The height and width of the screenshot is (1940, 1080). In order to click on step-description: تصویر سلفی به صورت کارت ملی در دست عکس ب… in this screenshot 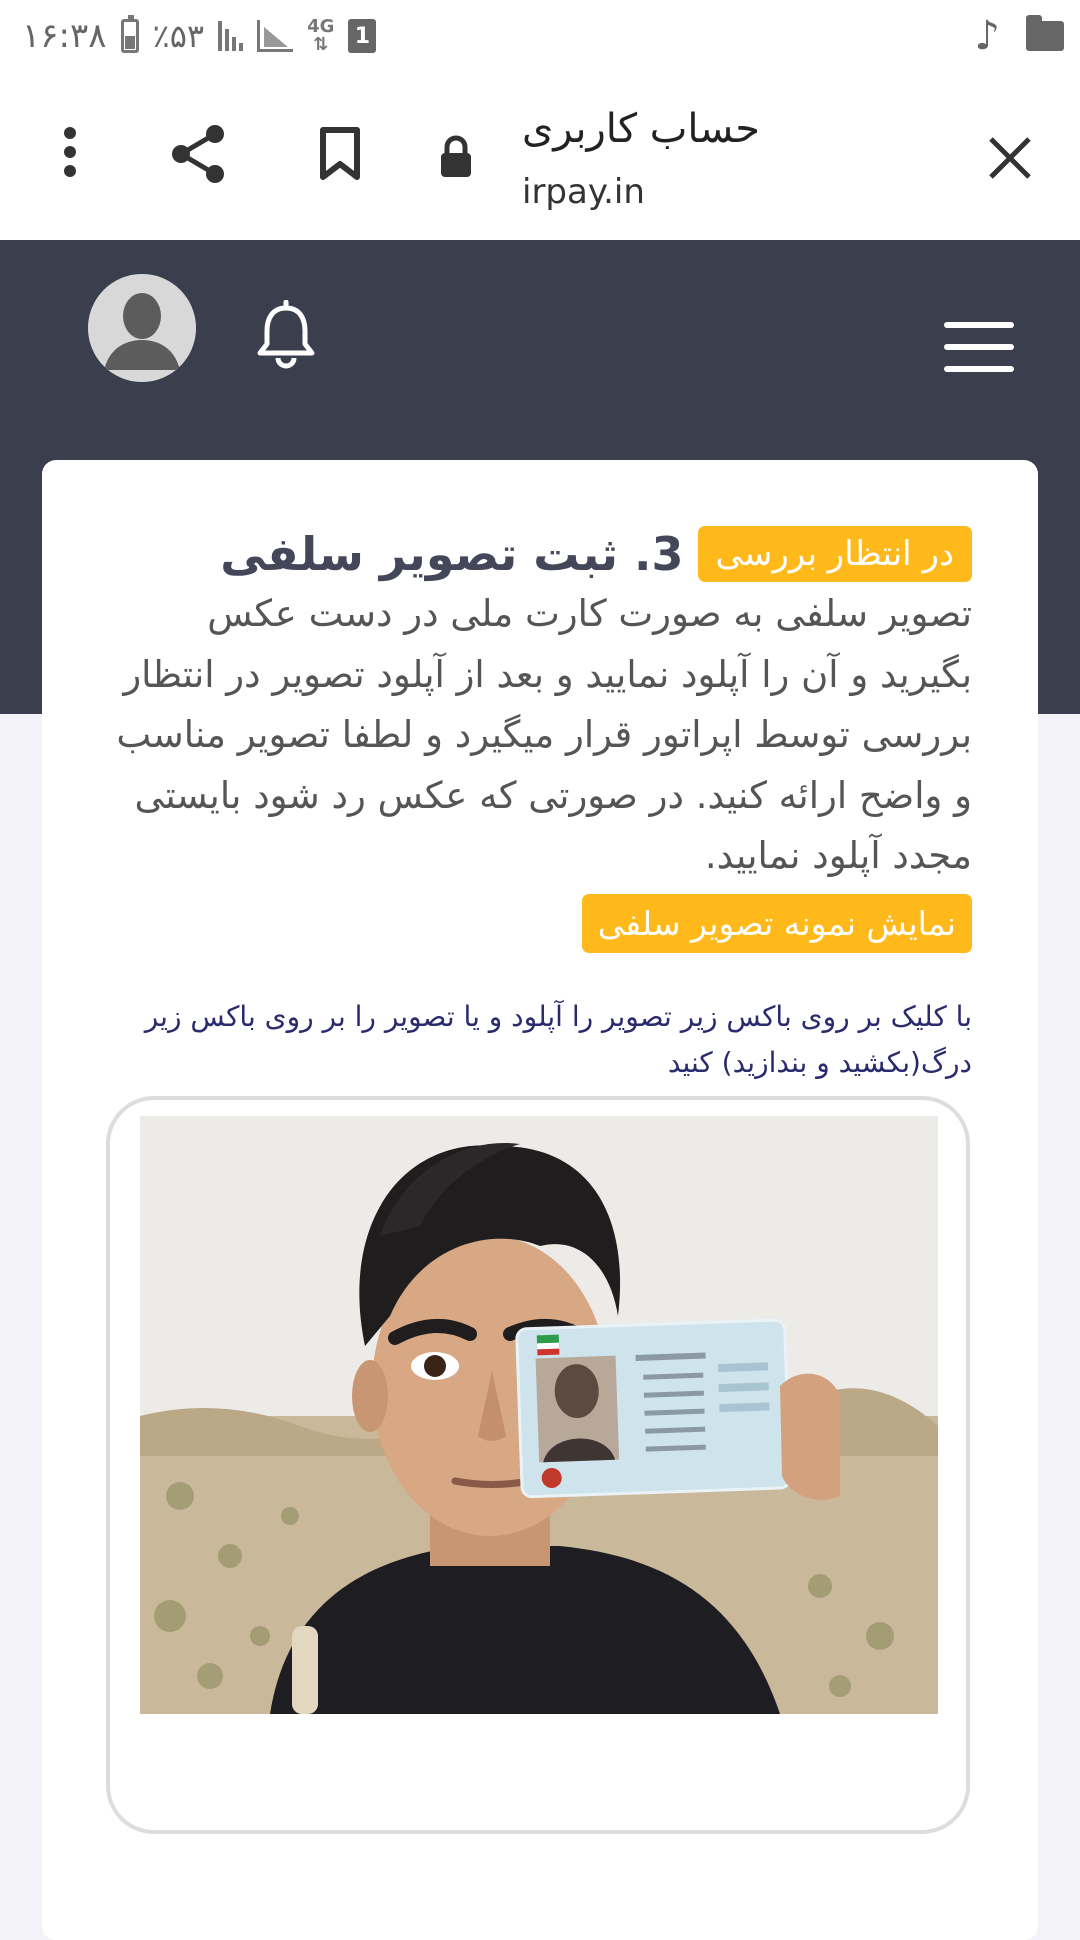, I will do `click(544, 734)`.